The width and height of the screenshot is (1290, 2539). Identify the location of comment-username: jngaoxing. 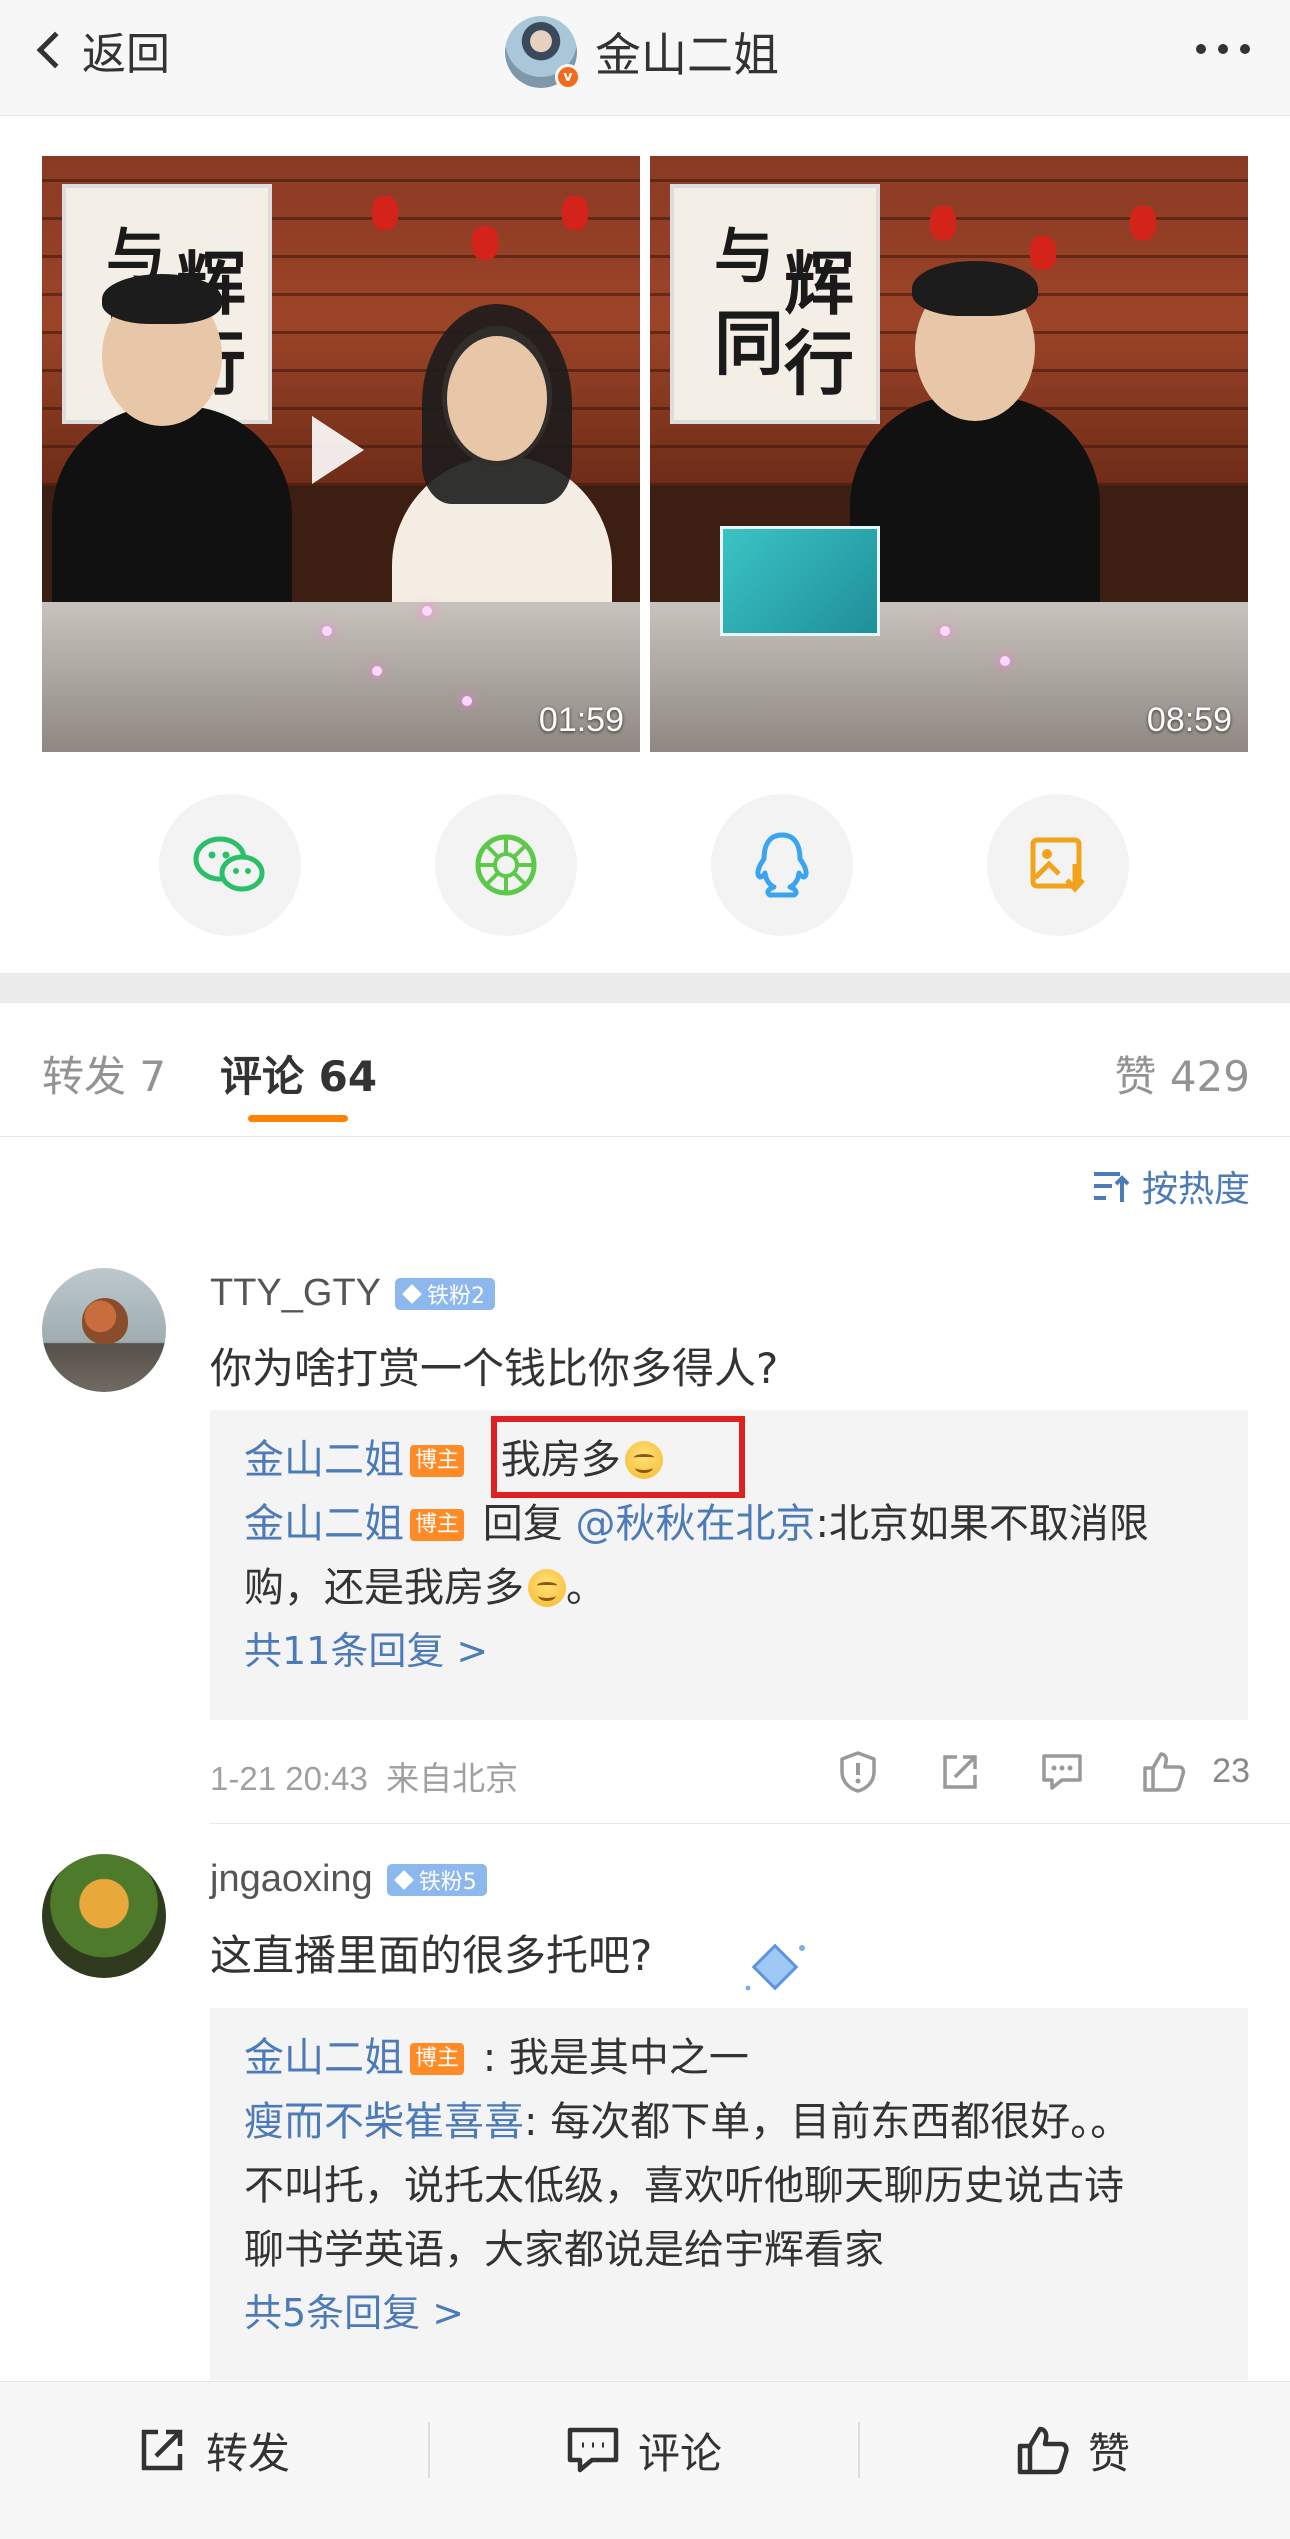
(291, 1879).